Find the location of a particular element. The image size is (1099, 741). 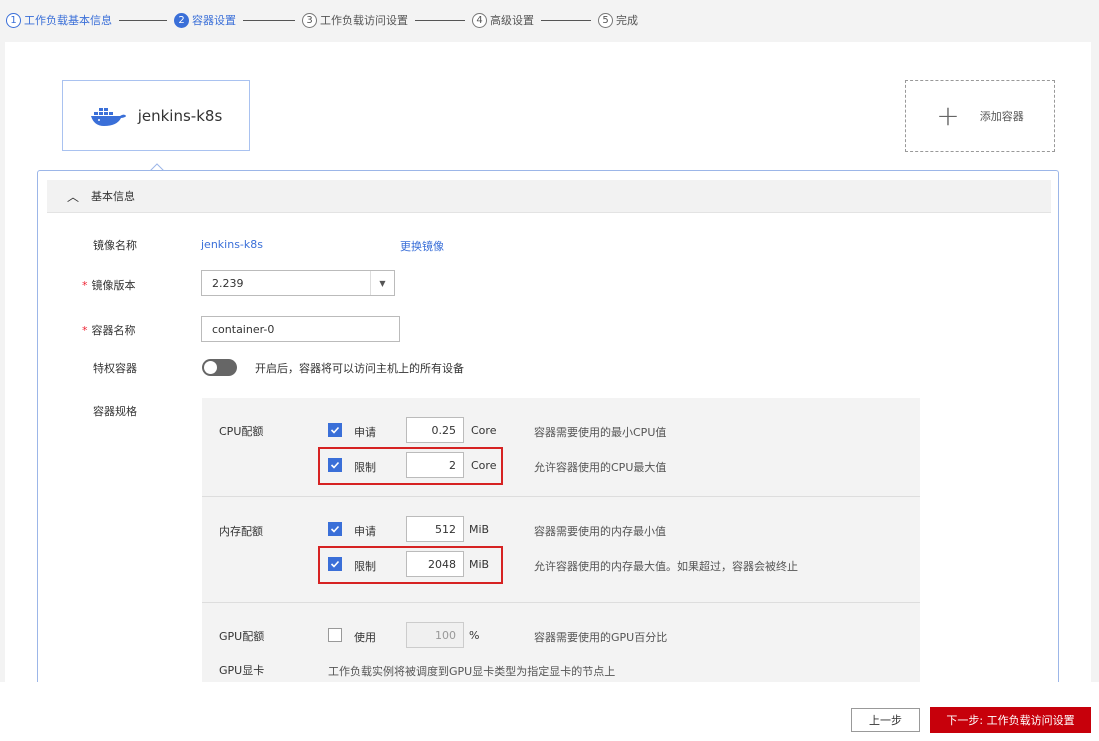

privileged-toggle is located at coordinates (219, 367).